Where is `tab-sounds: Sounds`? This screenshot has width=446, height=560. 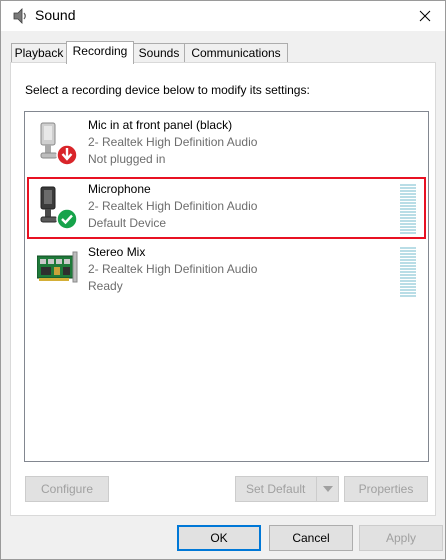 tab-sounds: Sounds is located at coordinates (159, 53).